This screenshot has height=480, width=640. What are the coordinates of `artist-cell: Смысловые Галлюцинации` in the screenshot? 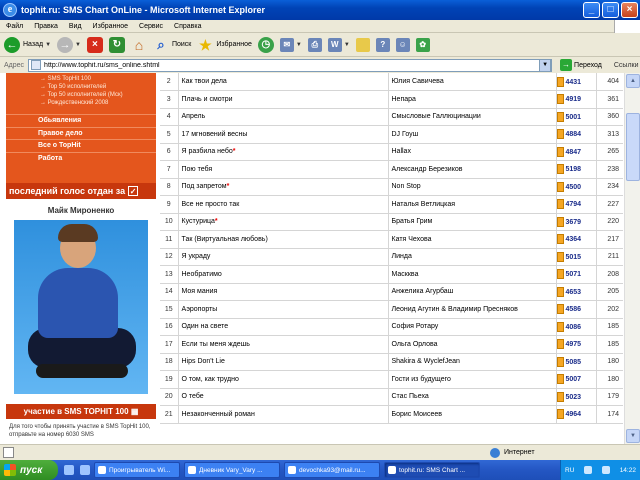 It's located at (472, 117).